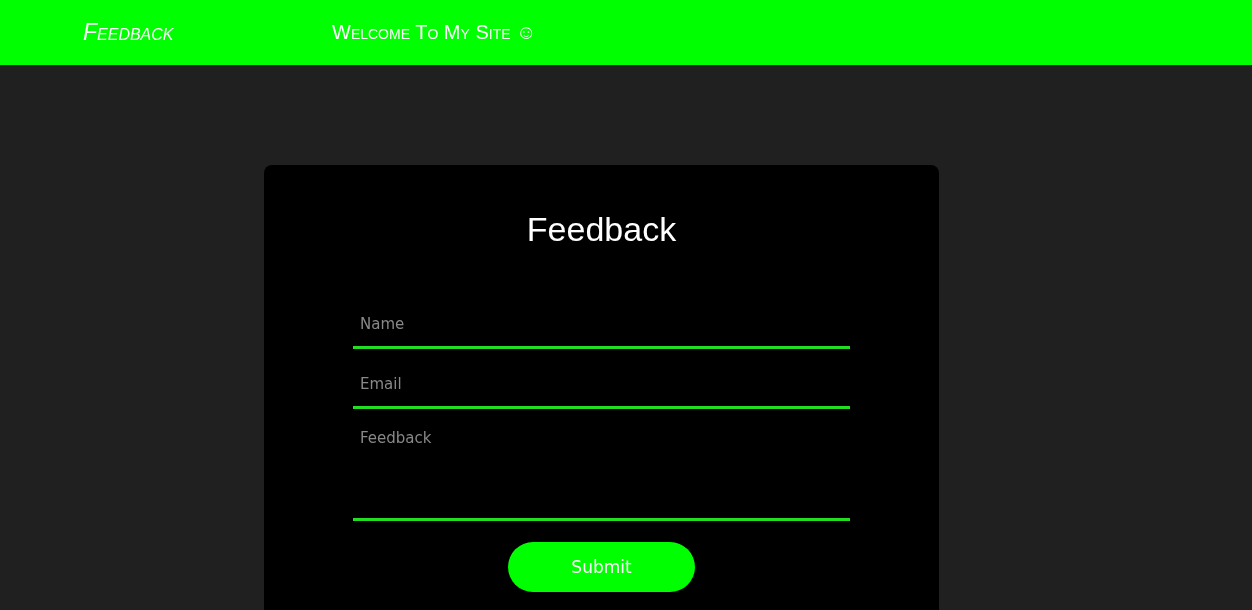  What do you see at coordinates (601, 325) in the screenshot?
I see `input-field: Name` at bounding box center [601, 325].